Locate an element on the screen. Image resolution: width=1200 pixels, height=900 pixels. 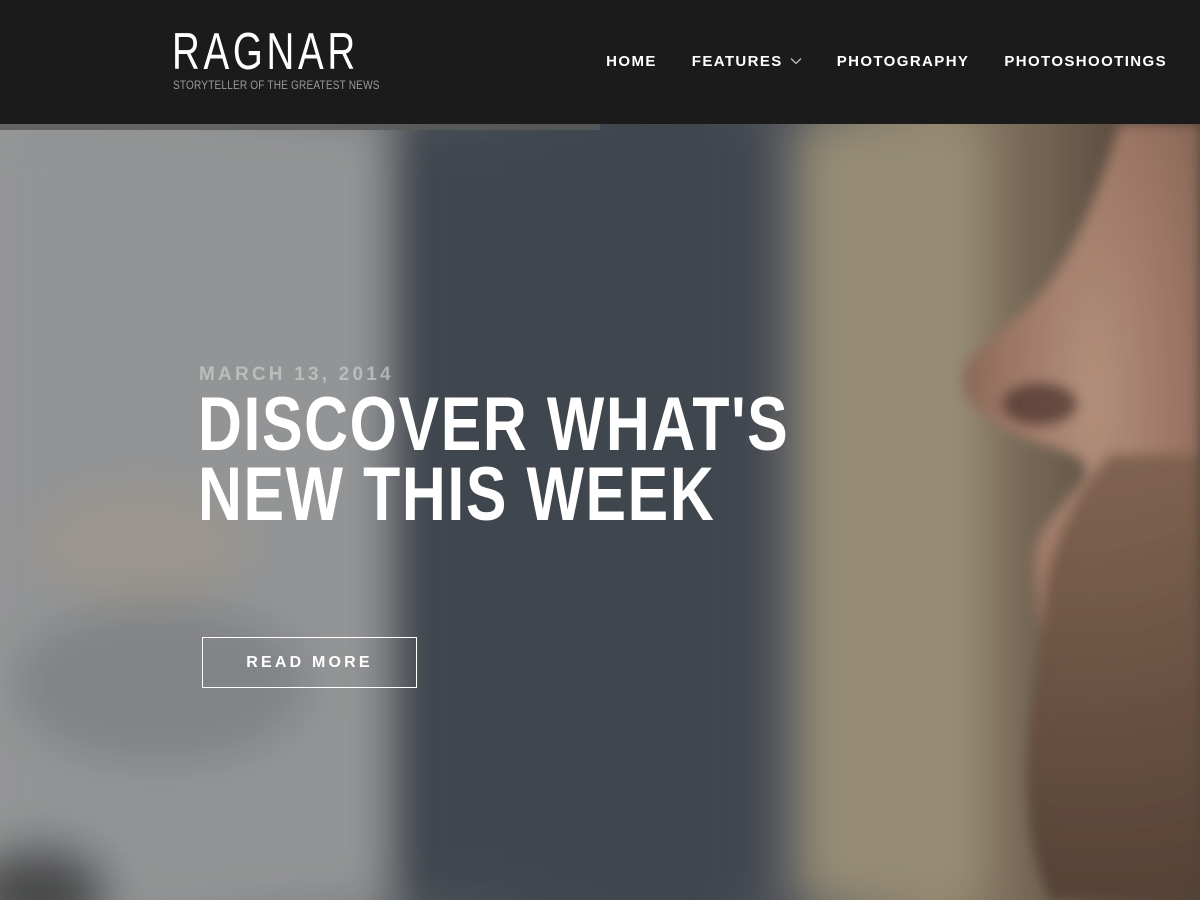
nav-item-label: PHOTOGRAPHY is located at coordinates (903, 61).